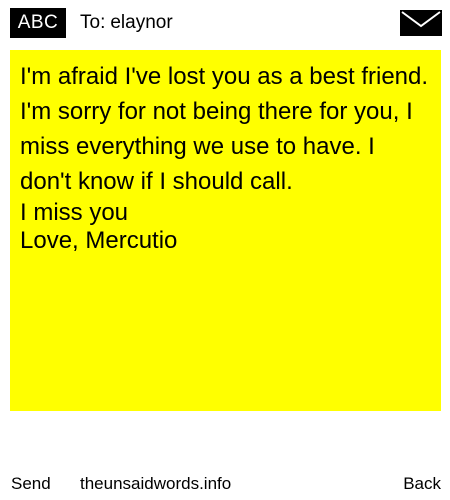 Image resolution: width=450 pixels, height=500 pixels. What do you see at coordinates (225, 23) in the screenshot?
I see `message-header: ABC To: elaynor` at bounding box center [225, 23].